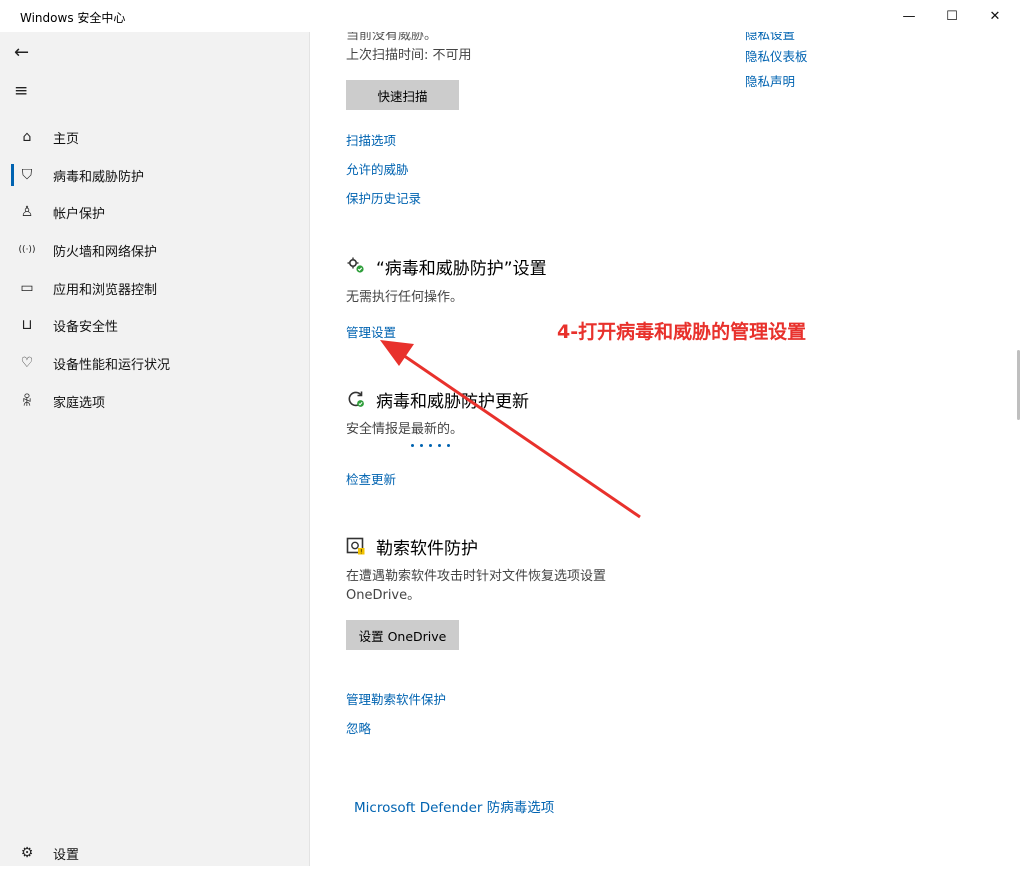 This screenshot has height=871, width=1024. Describe the element at coordinates (27, 853) in the screenshot. I see `gear-icon: ⚙` at that location.